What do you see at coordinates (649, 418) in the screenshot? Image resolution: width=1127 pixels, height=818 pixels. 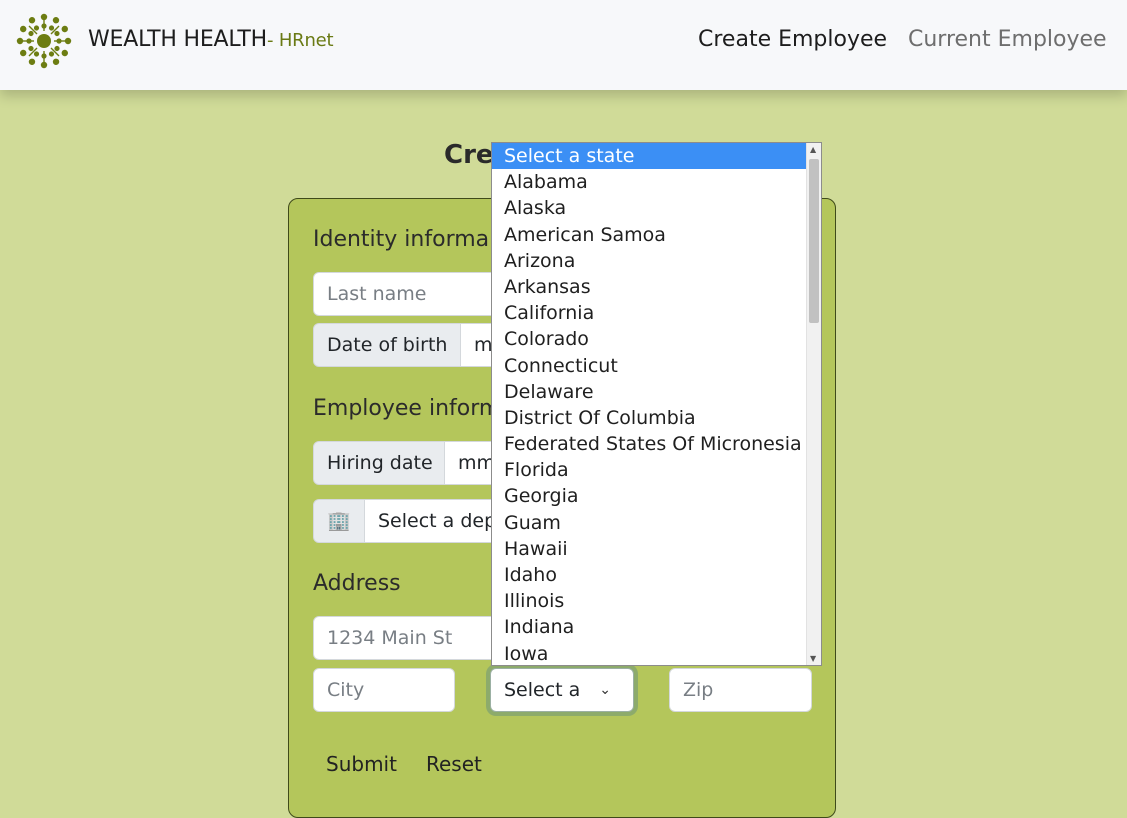 I see `state-option: District Of Columbia` at bounding box center [649, 418].